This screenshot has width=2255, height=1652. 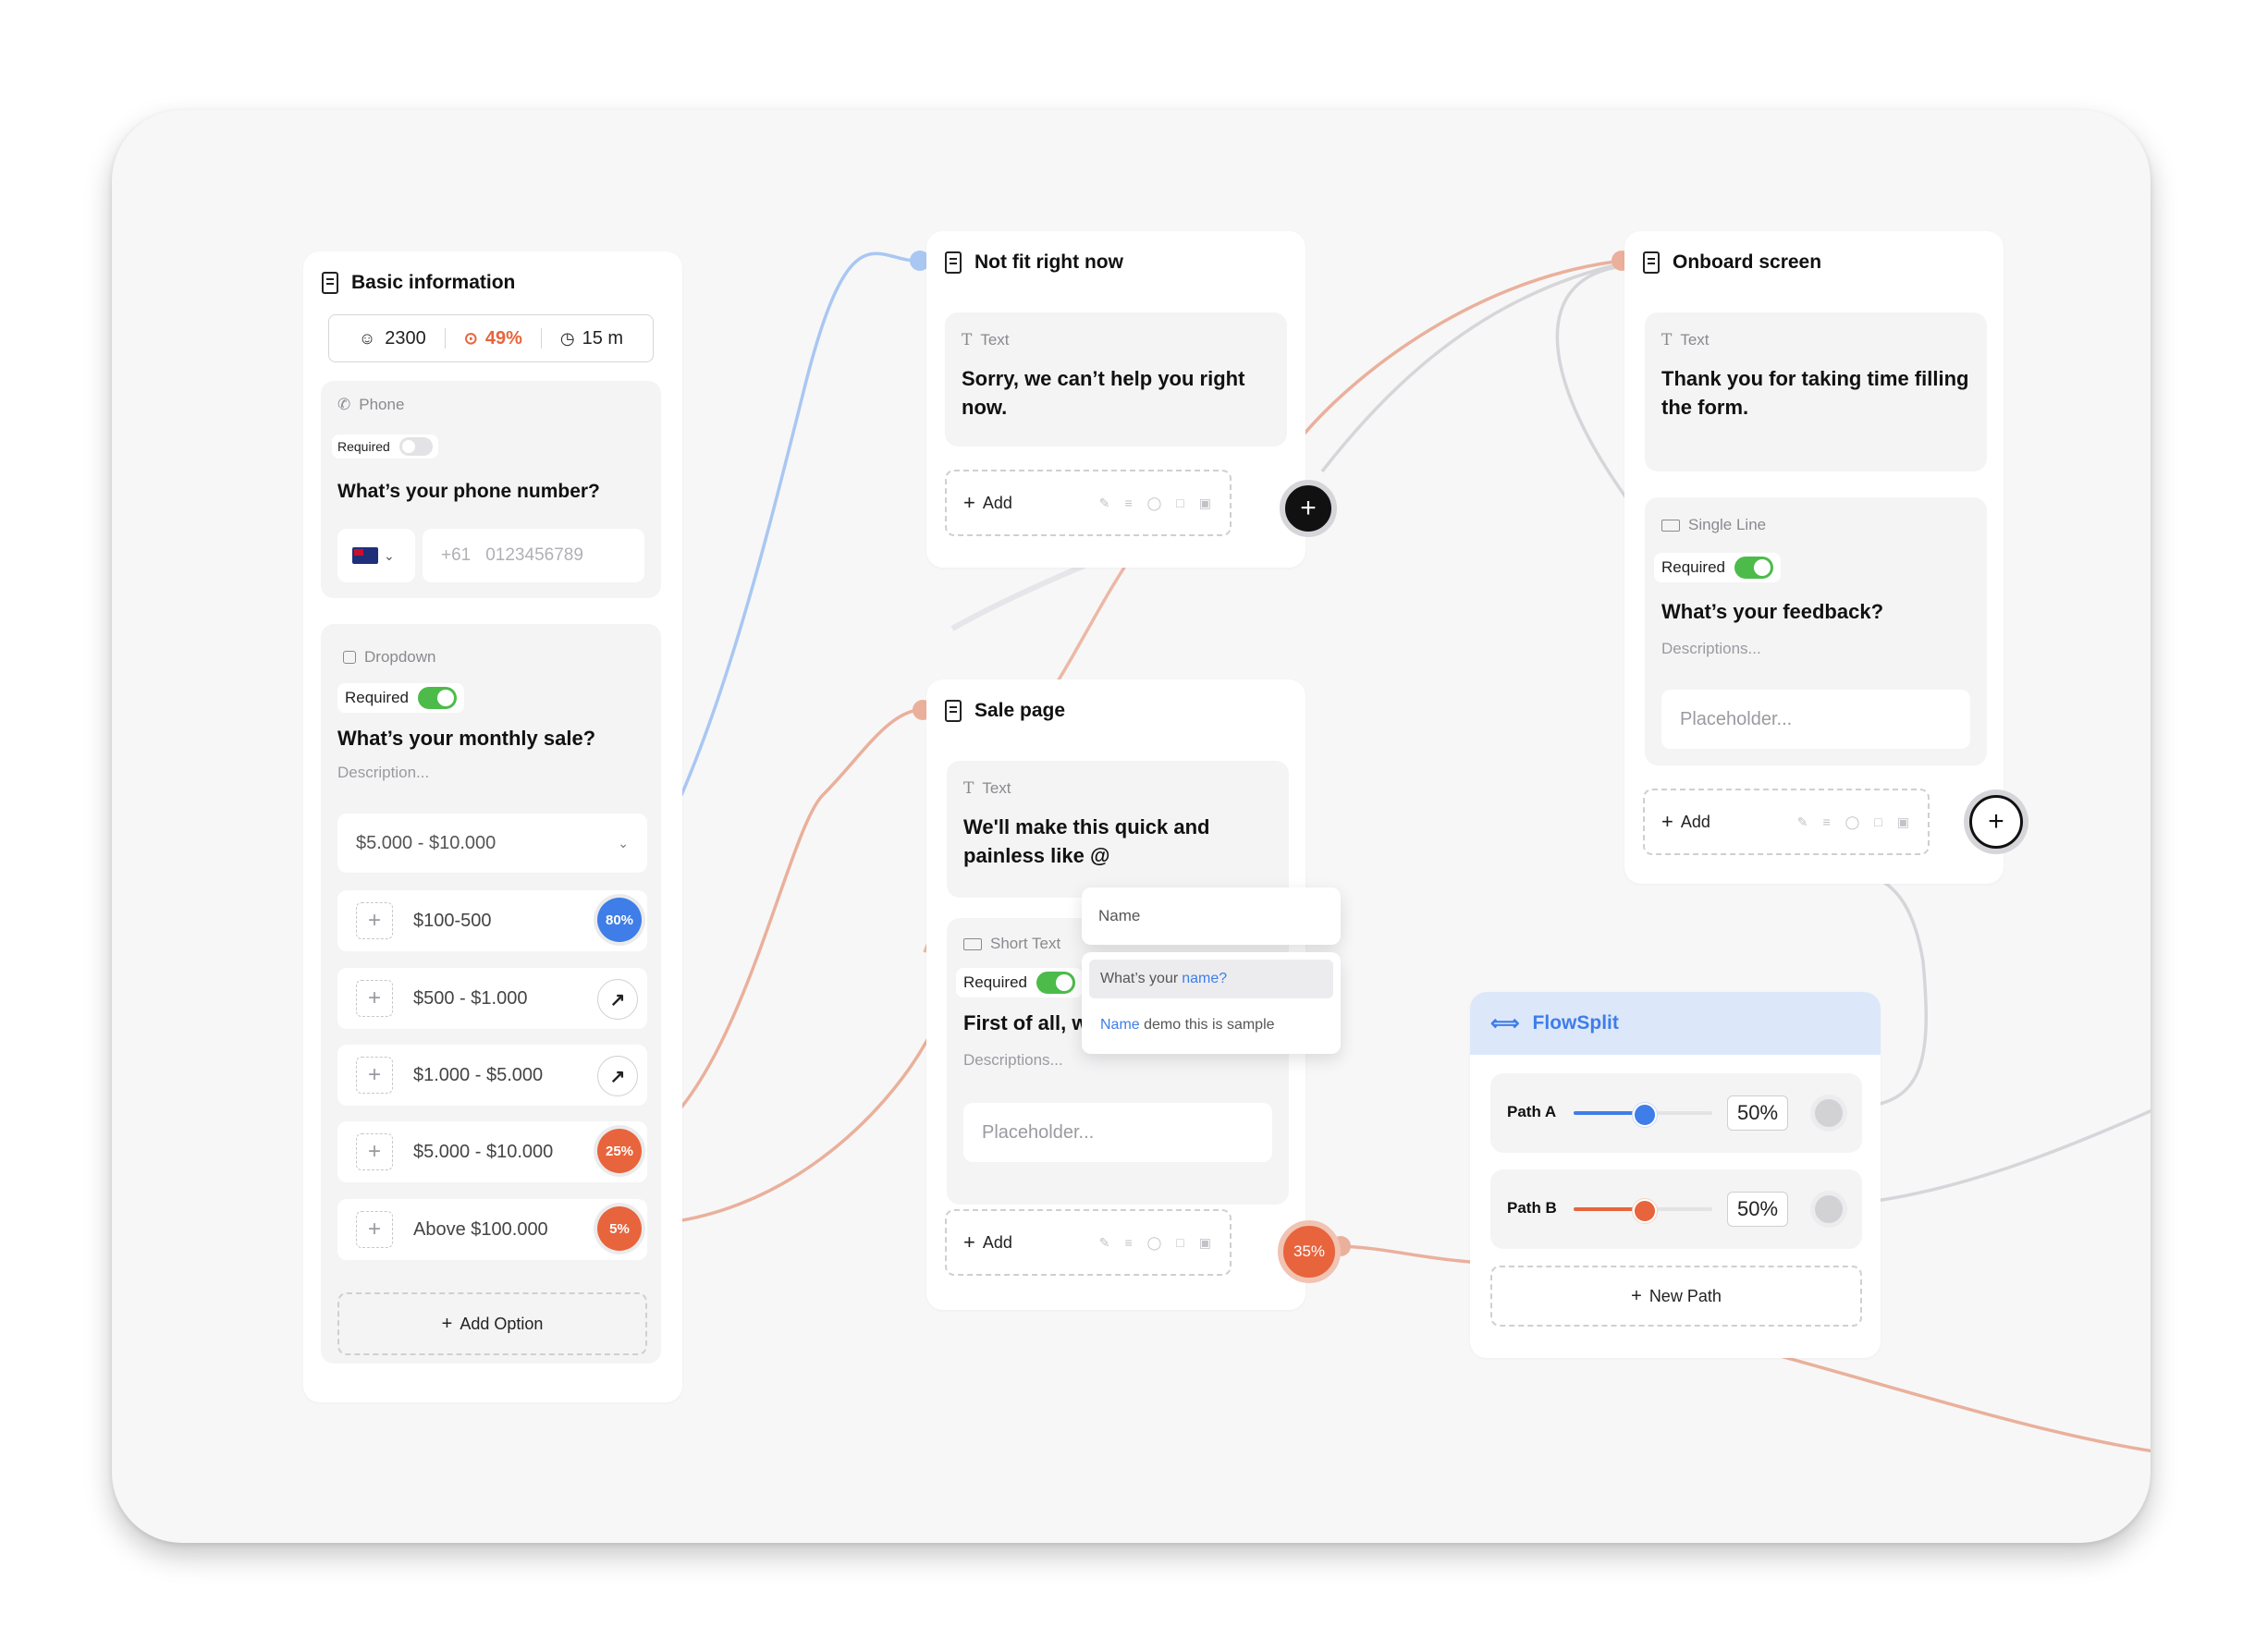 What do you see at coordinates (1505, 1022) in the screenshot?
I see `split-icon: ⟺` at bounding box center [1505, 1022].